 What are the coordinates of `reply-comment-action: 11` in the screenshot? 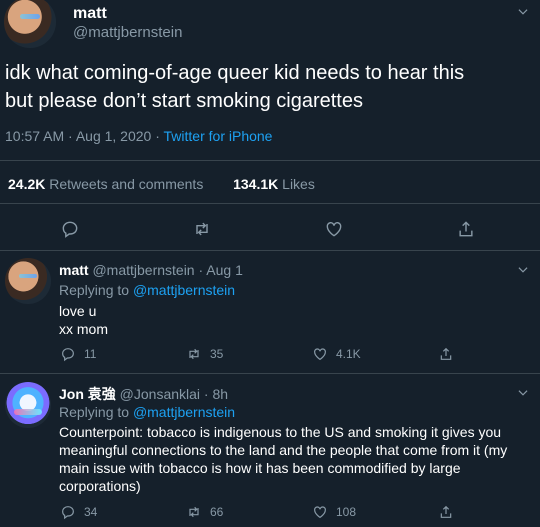 It's located at (78, 354).